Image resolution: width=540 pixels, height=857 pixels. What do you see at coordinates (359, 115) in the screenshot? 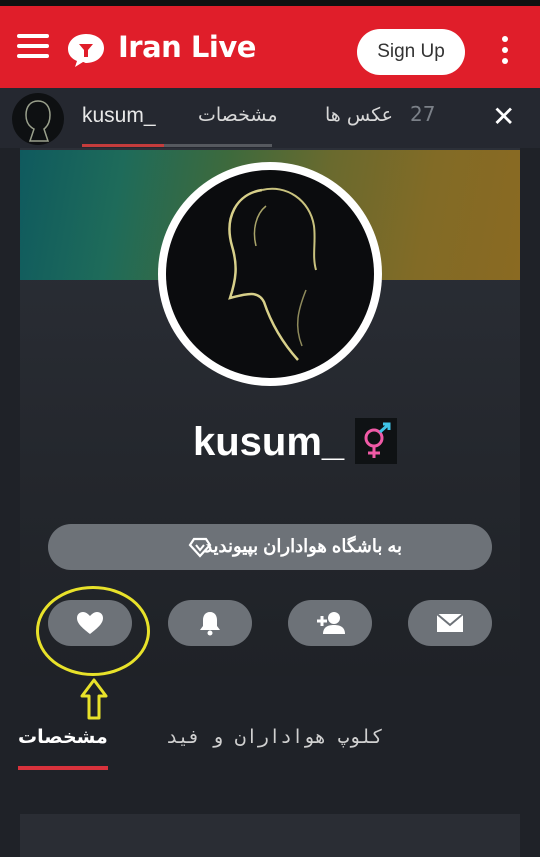
I see `subbar-tab-photos: عکس ها` at bounding box center [359, 115].